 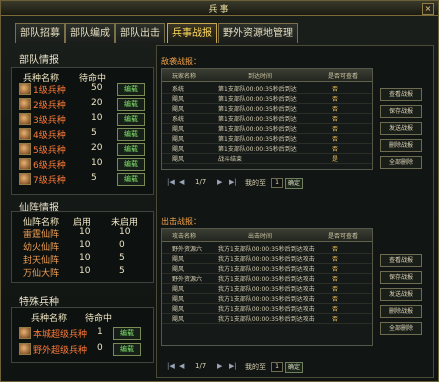 I want to click on unit-name: 7级兵种, so click(x=49, y=181).